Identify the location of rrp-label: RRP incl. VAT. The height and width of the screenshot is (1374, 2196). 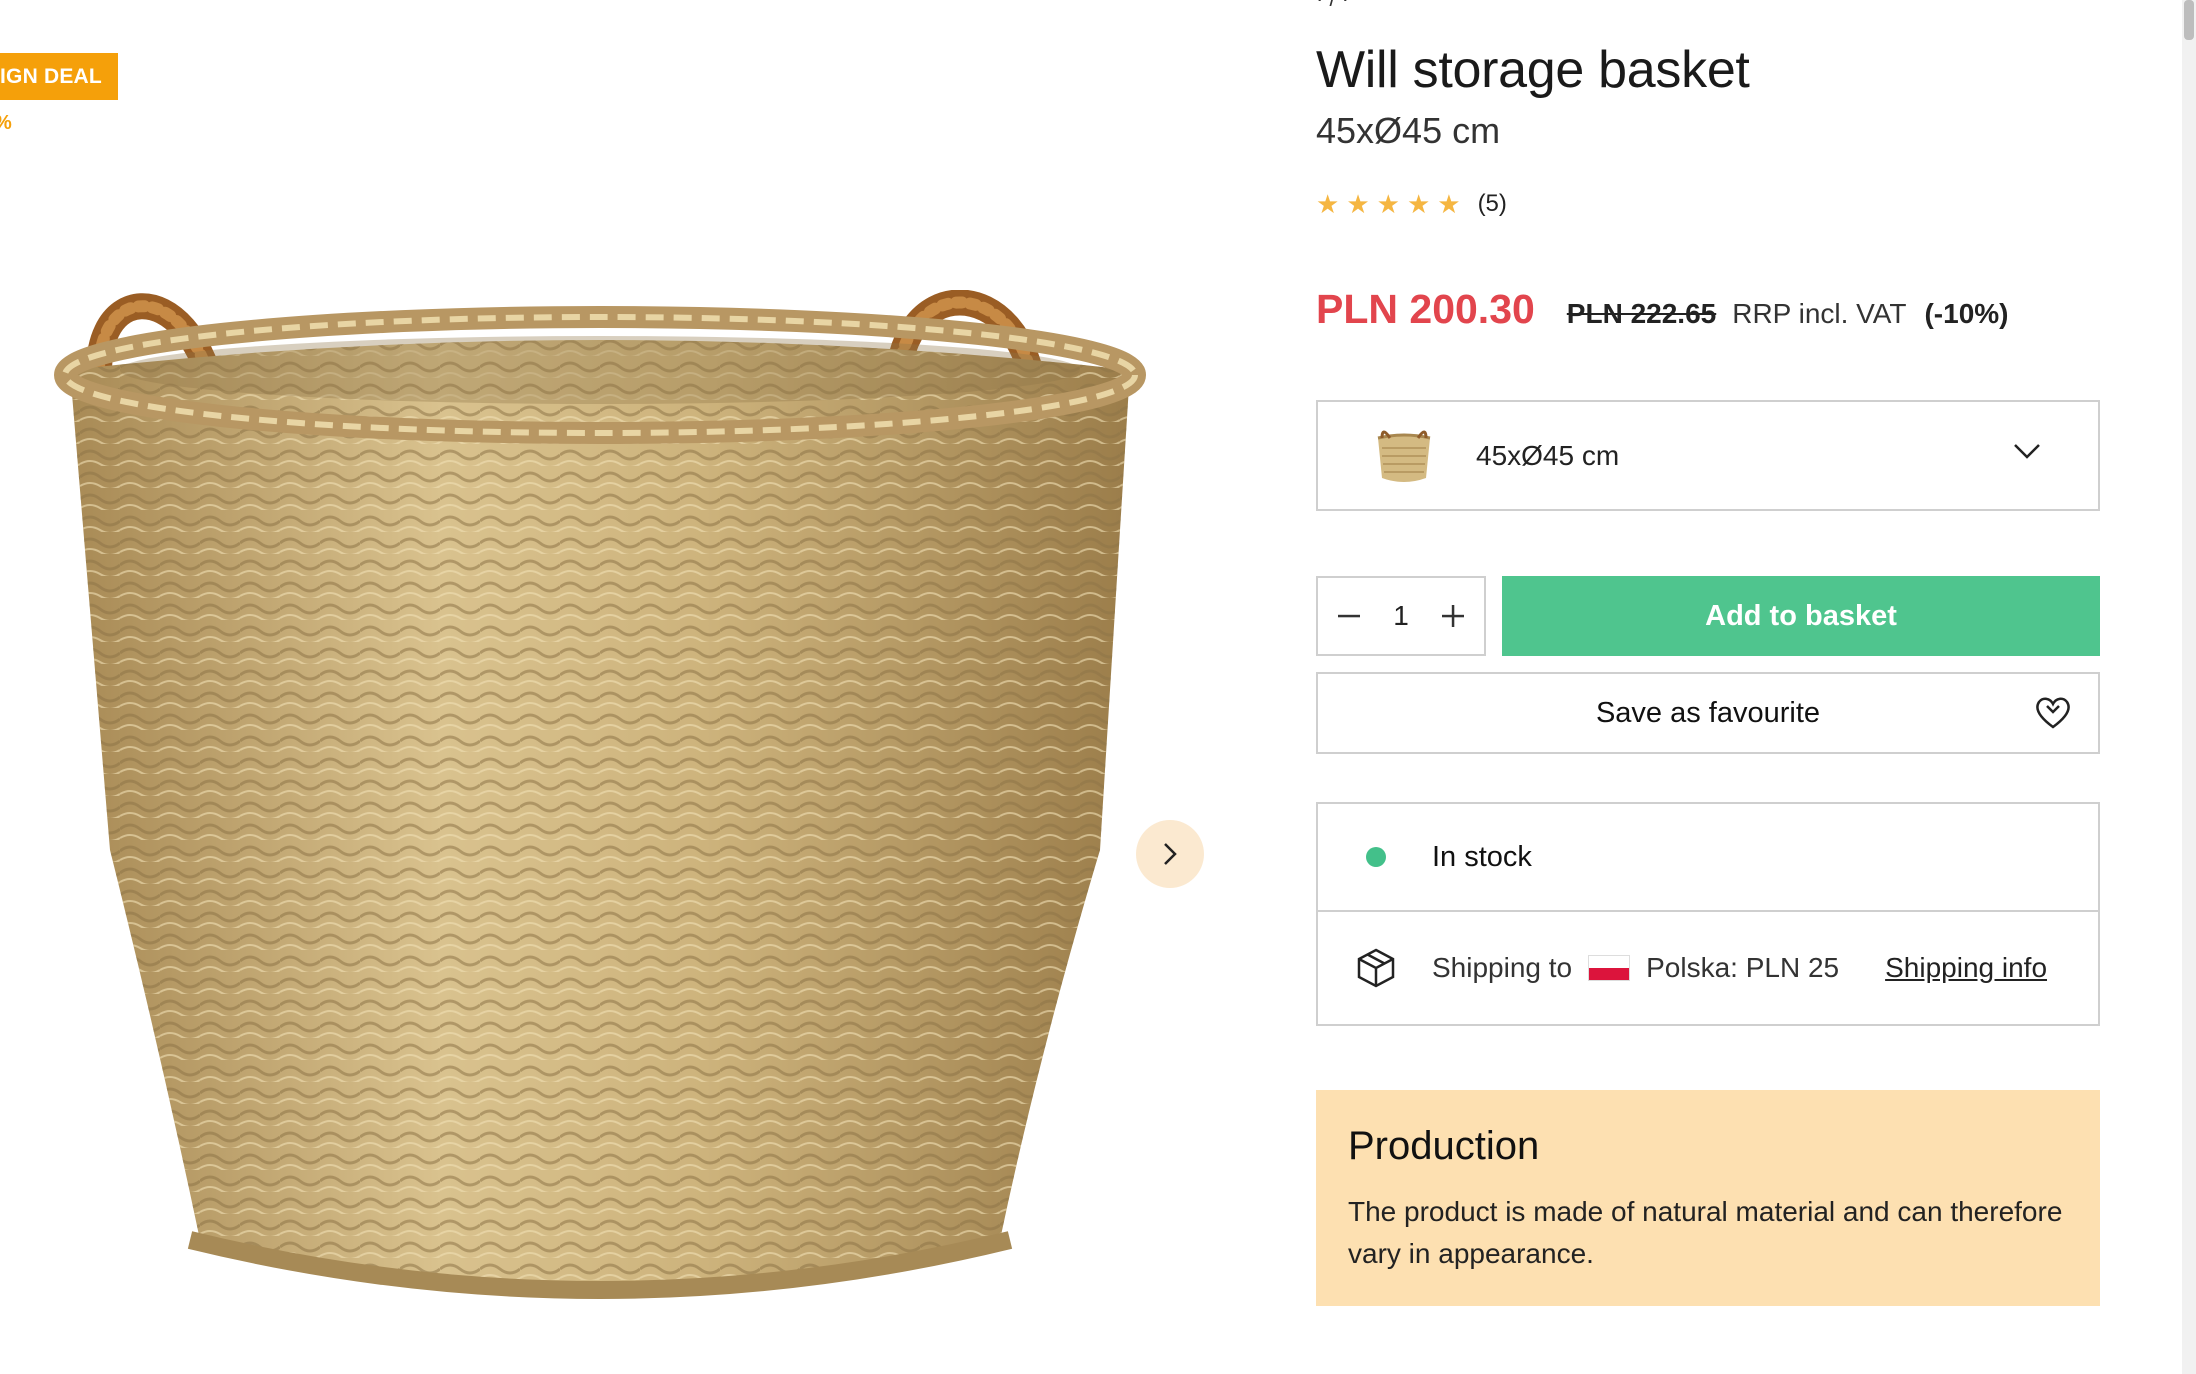
(1819, 313).